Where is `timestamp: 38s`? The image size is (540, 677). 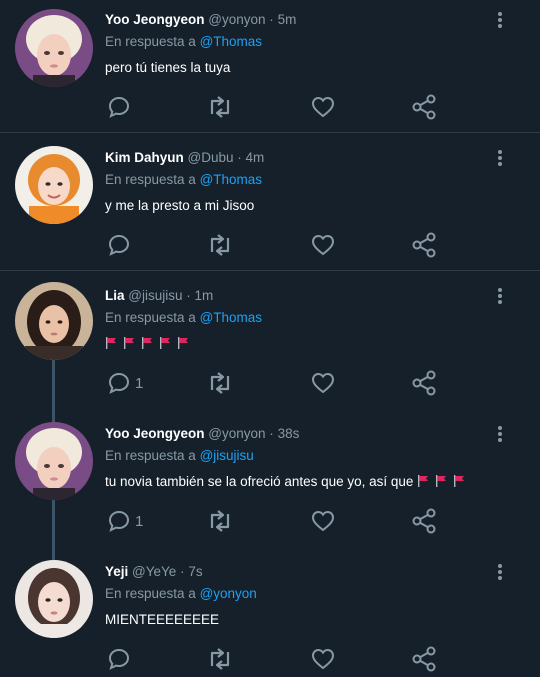 timestamp: 38s is located at coordinates (289, 433).